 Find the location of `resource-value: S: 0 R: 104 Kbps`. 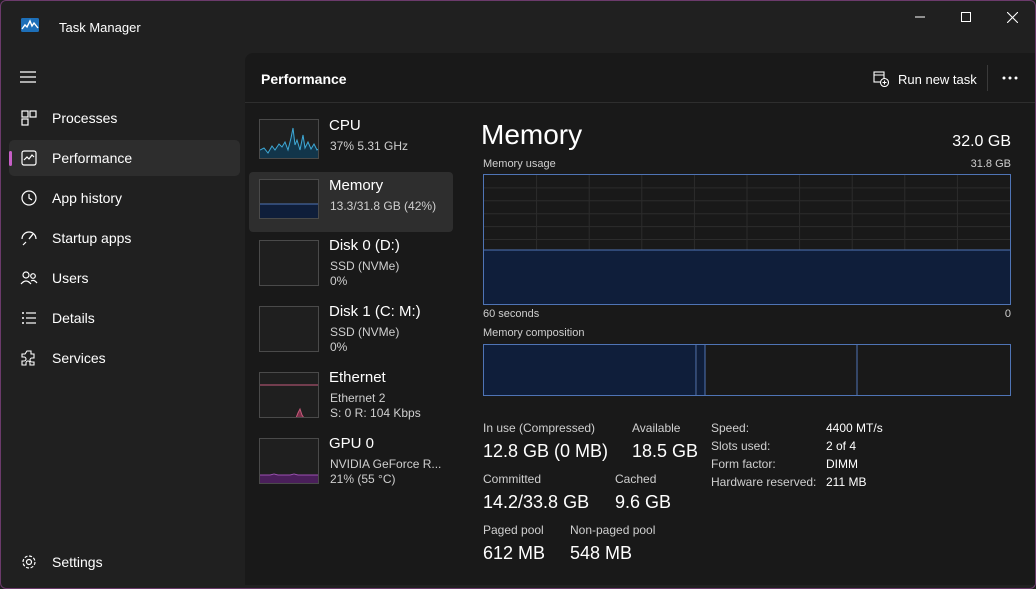

resource-value: S: 0 R: 104 Kbps is located at coordinates (375, 413).